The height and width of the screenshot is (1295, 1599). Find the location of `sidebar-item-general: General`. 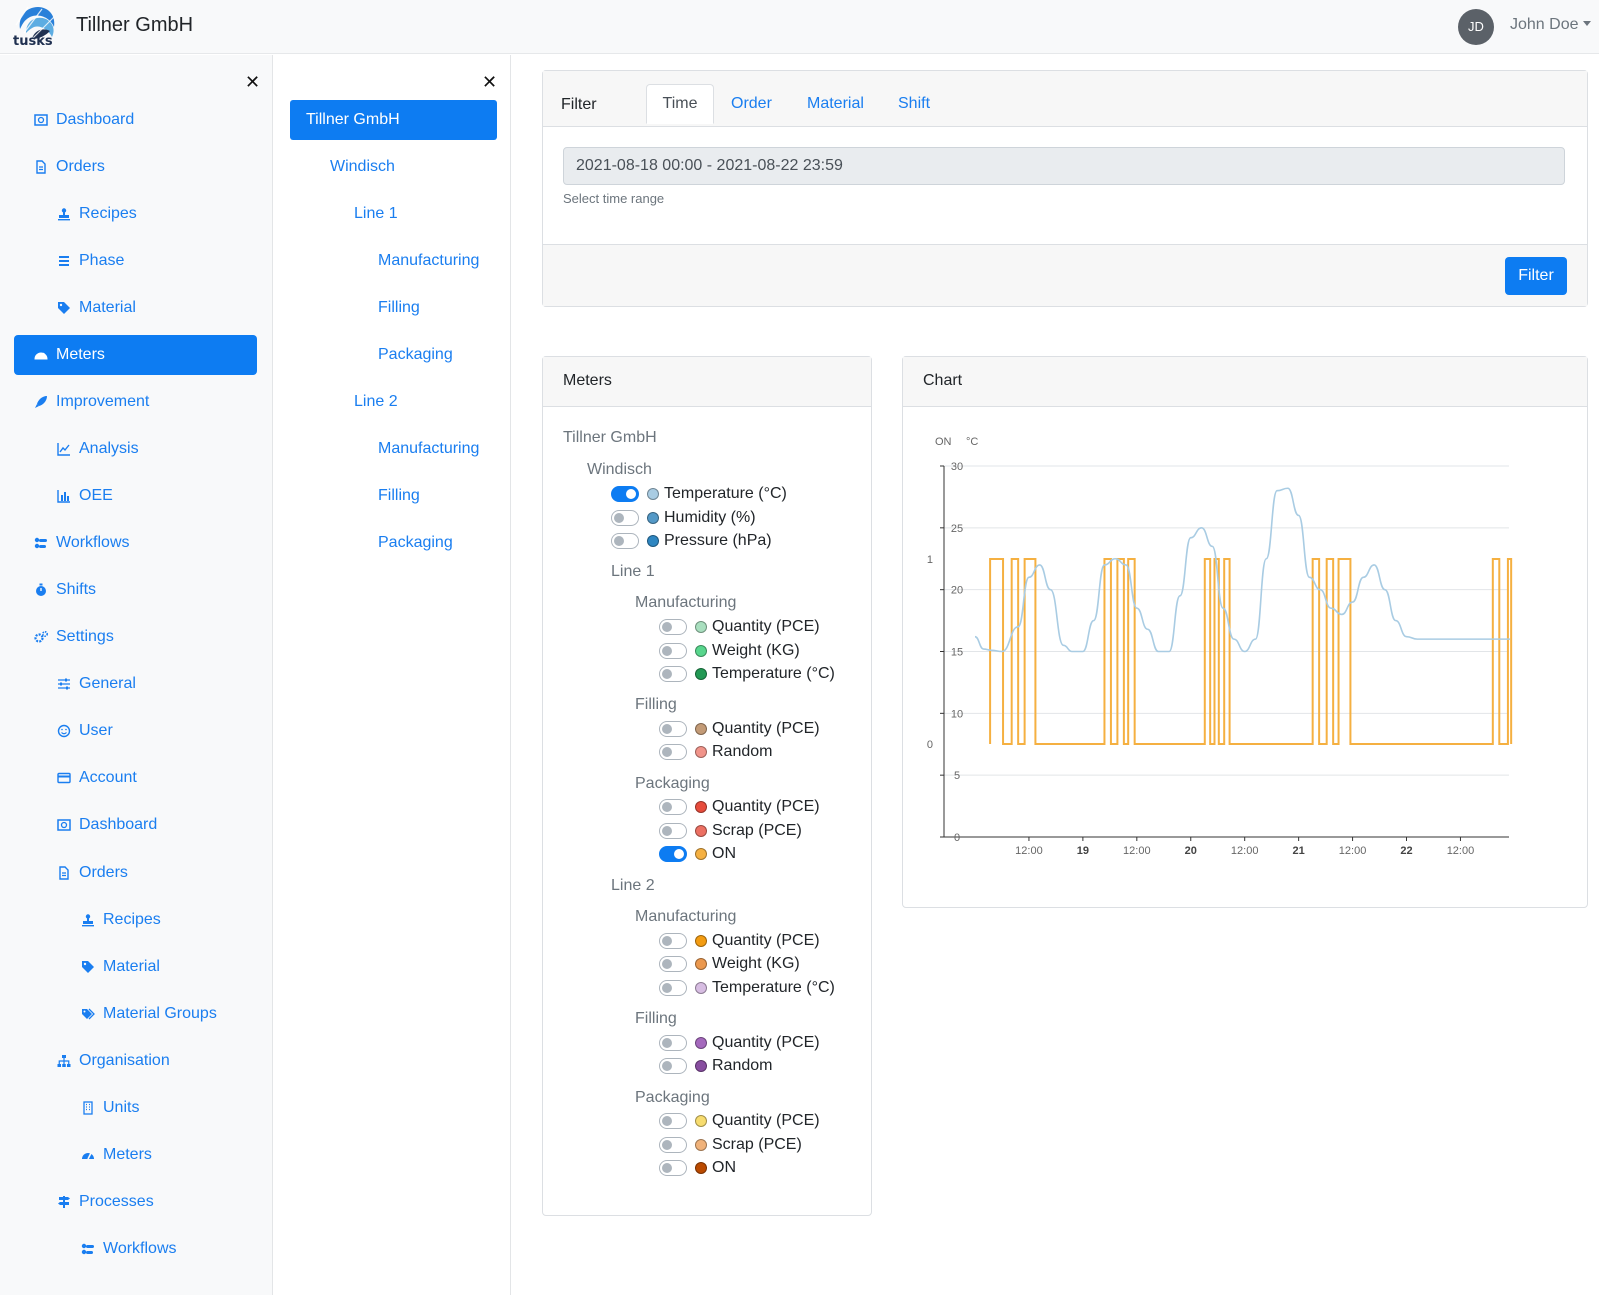

sidebar-item-general: General is located at coordinates (96, 684).